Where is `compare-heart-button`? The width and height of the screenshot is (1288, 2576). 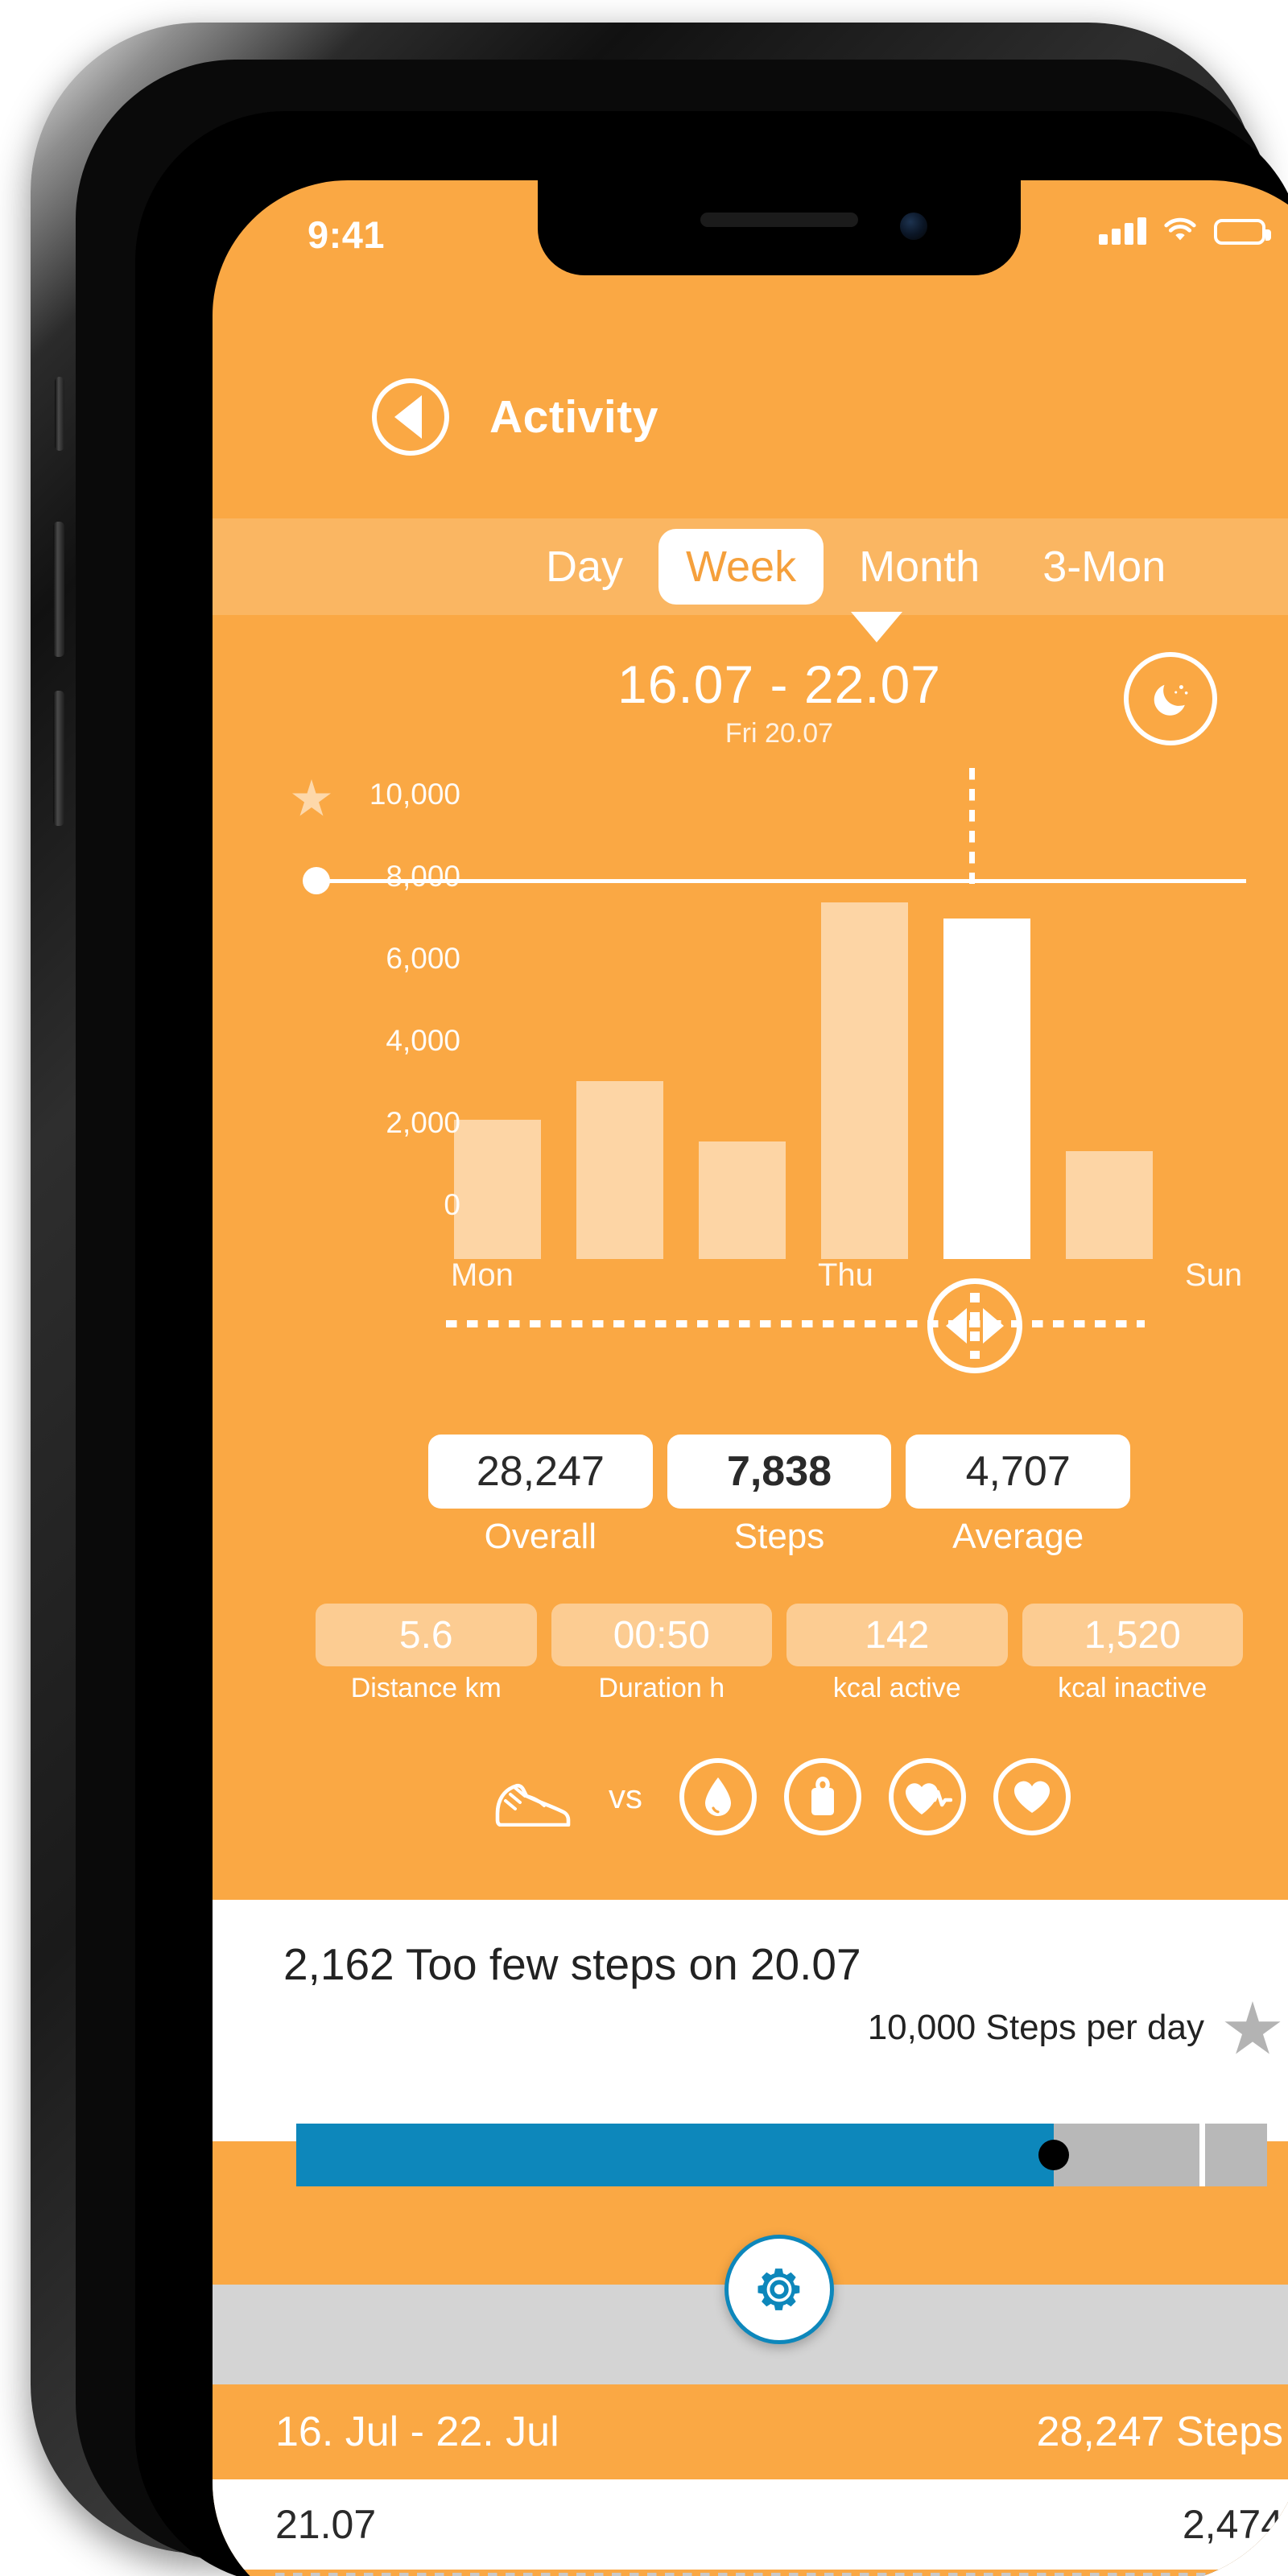 compare-heart-button is located at coordinates (1032, 1796).